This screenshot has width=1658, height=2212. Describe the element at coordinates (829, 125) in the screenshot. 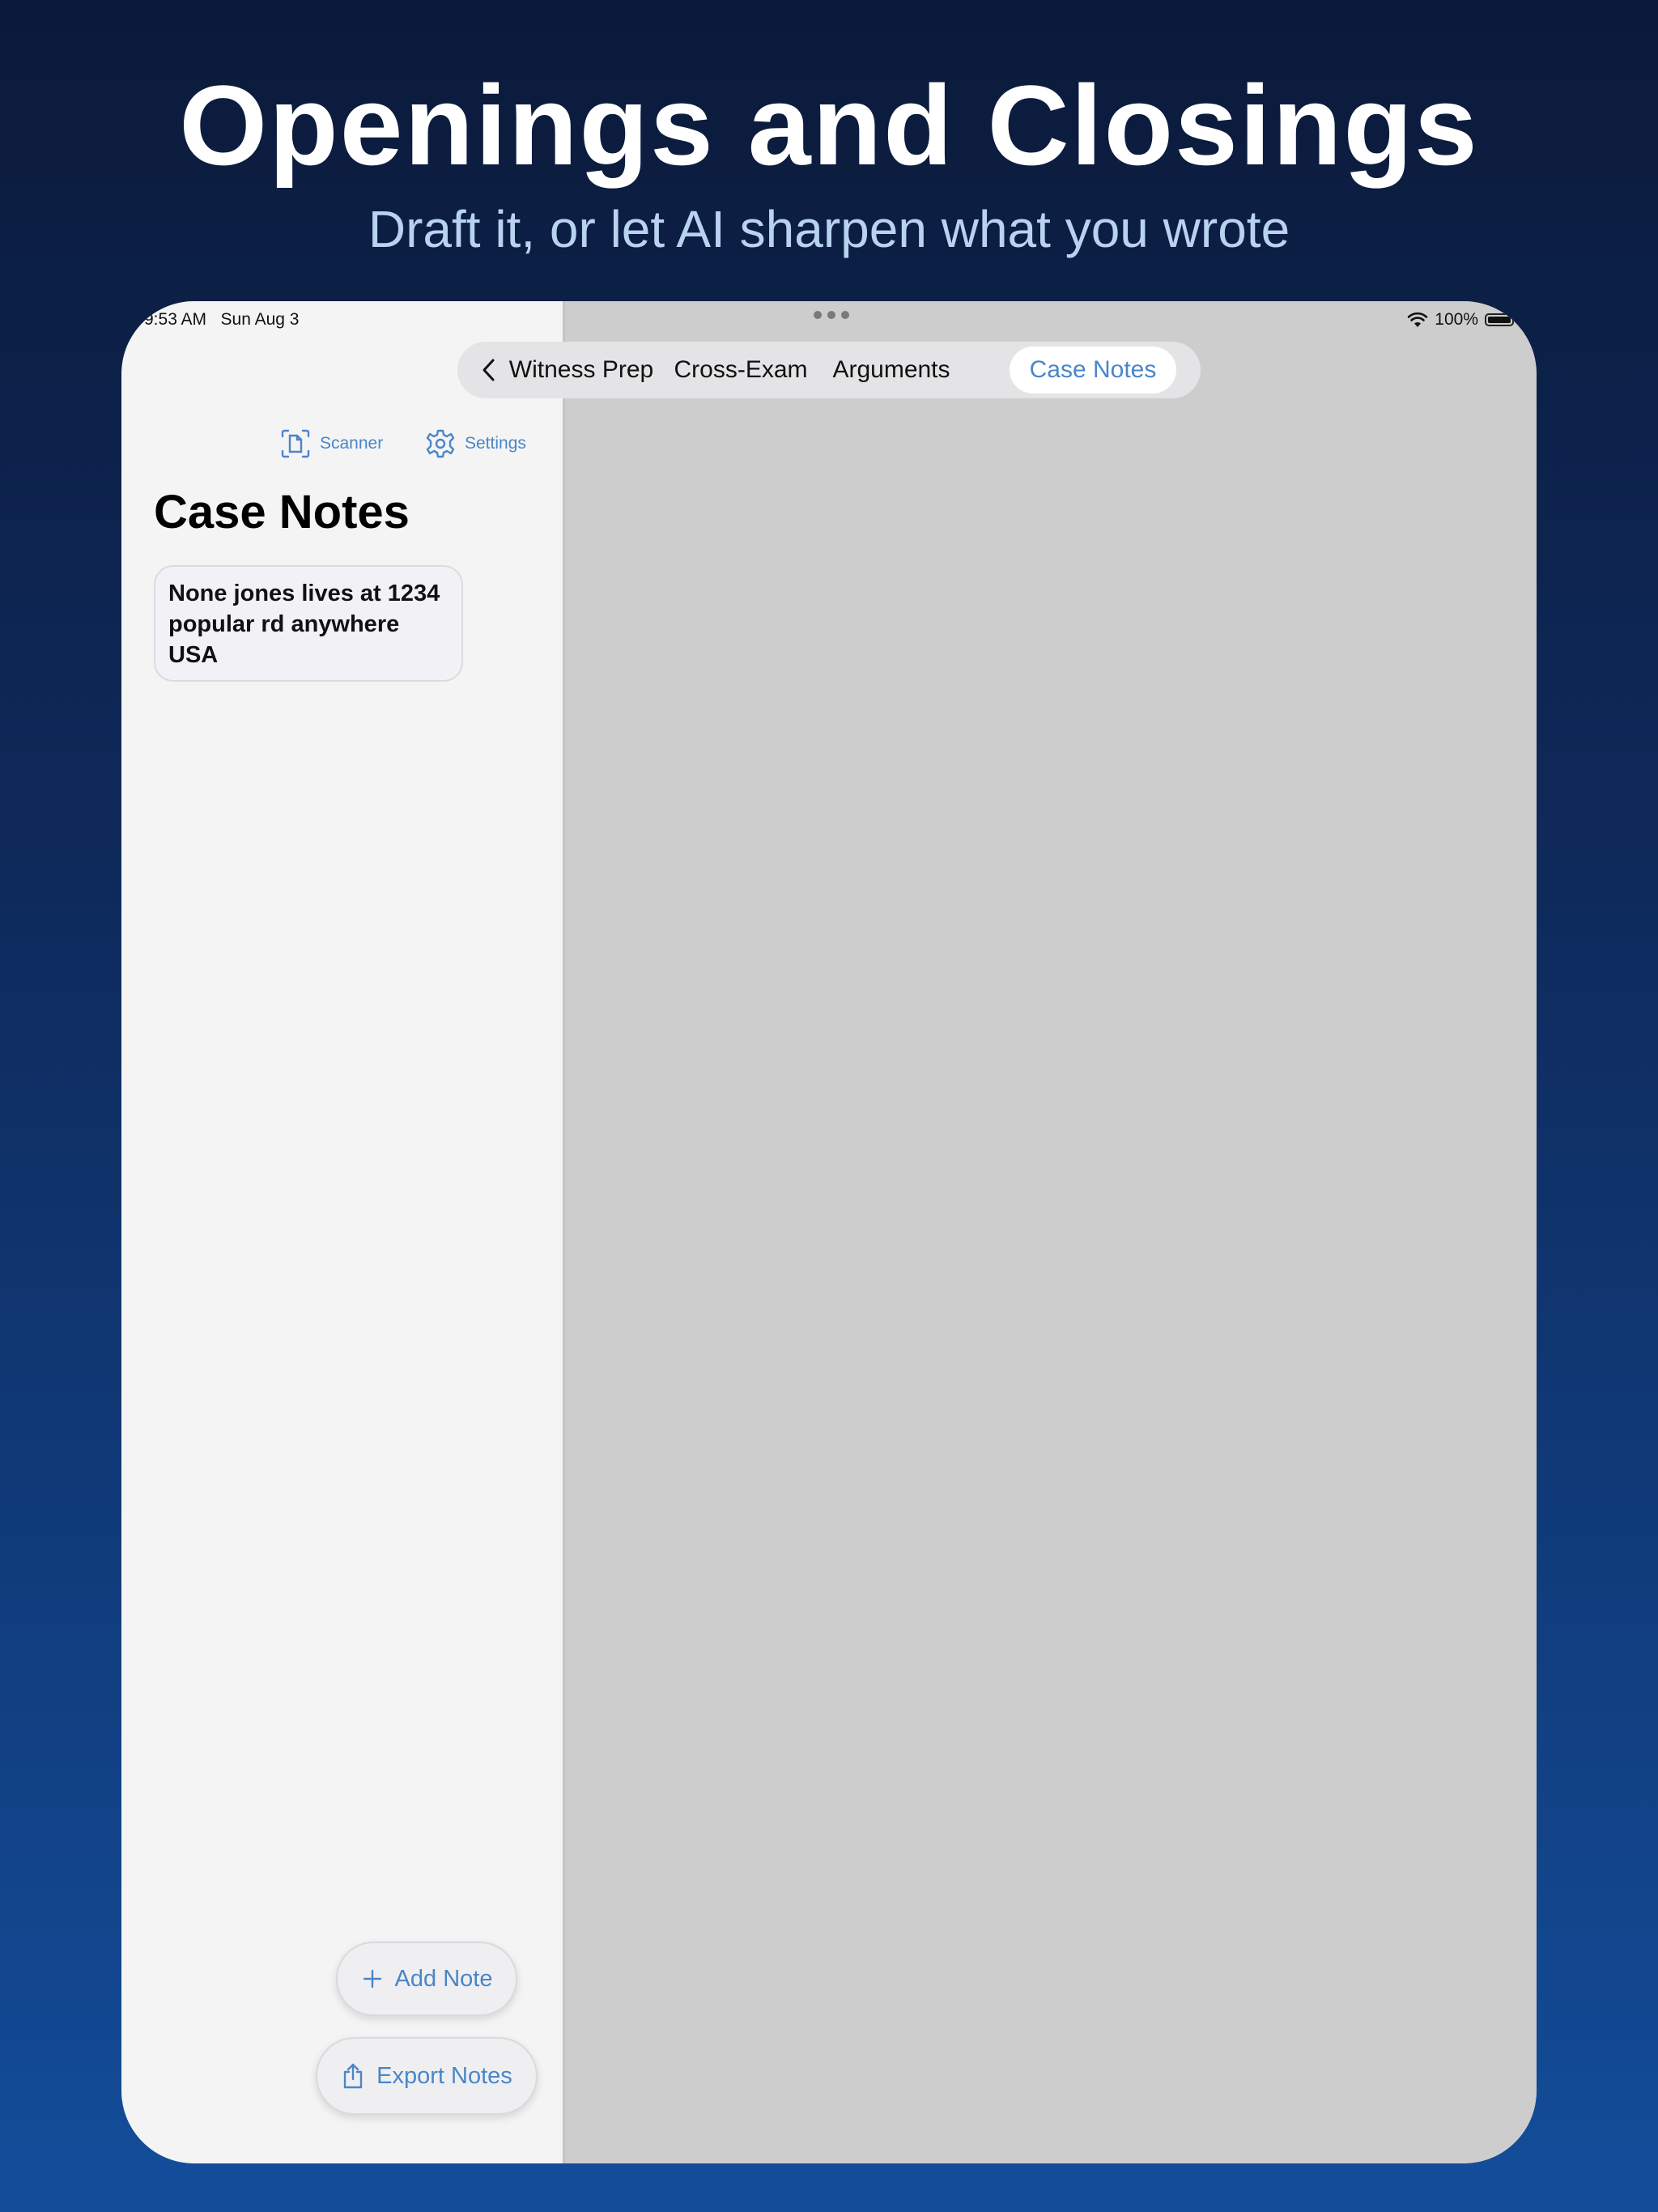

I see `promo-headline: Openings and Closings` at that location.